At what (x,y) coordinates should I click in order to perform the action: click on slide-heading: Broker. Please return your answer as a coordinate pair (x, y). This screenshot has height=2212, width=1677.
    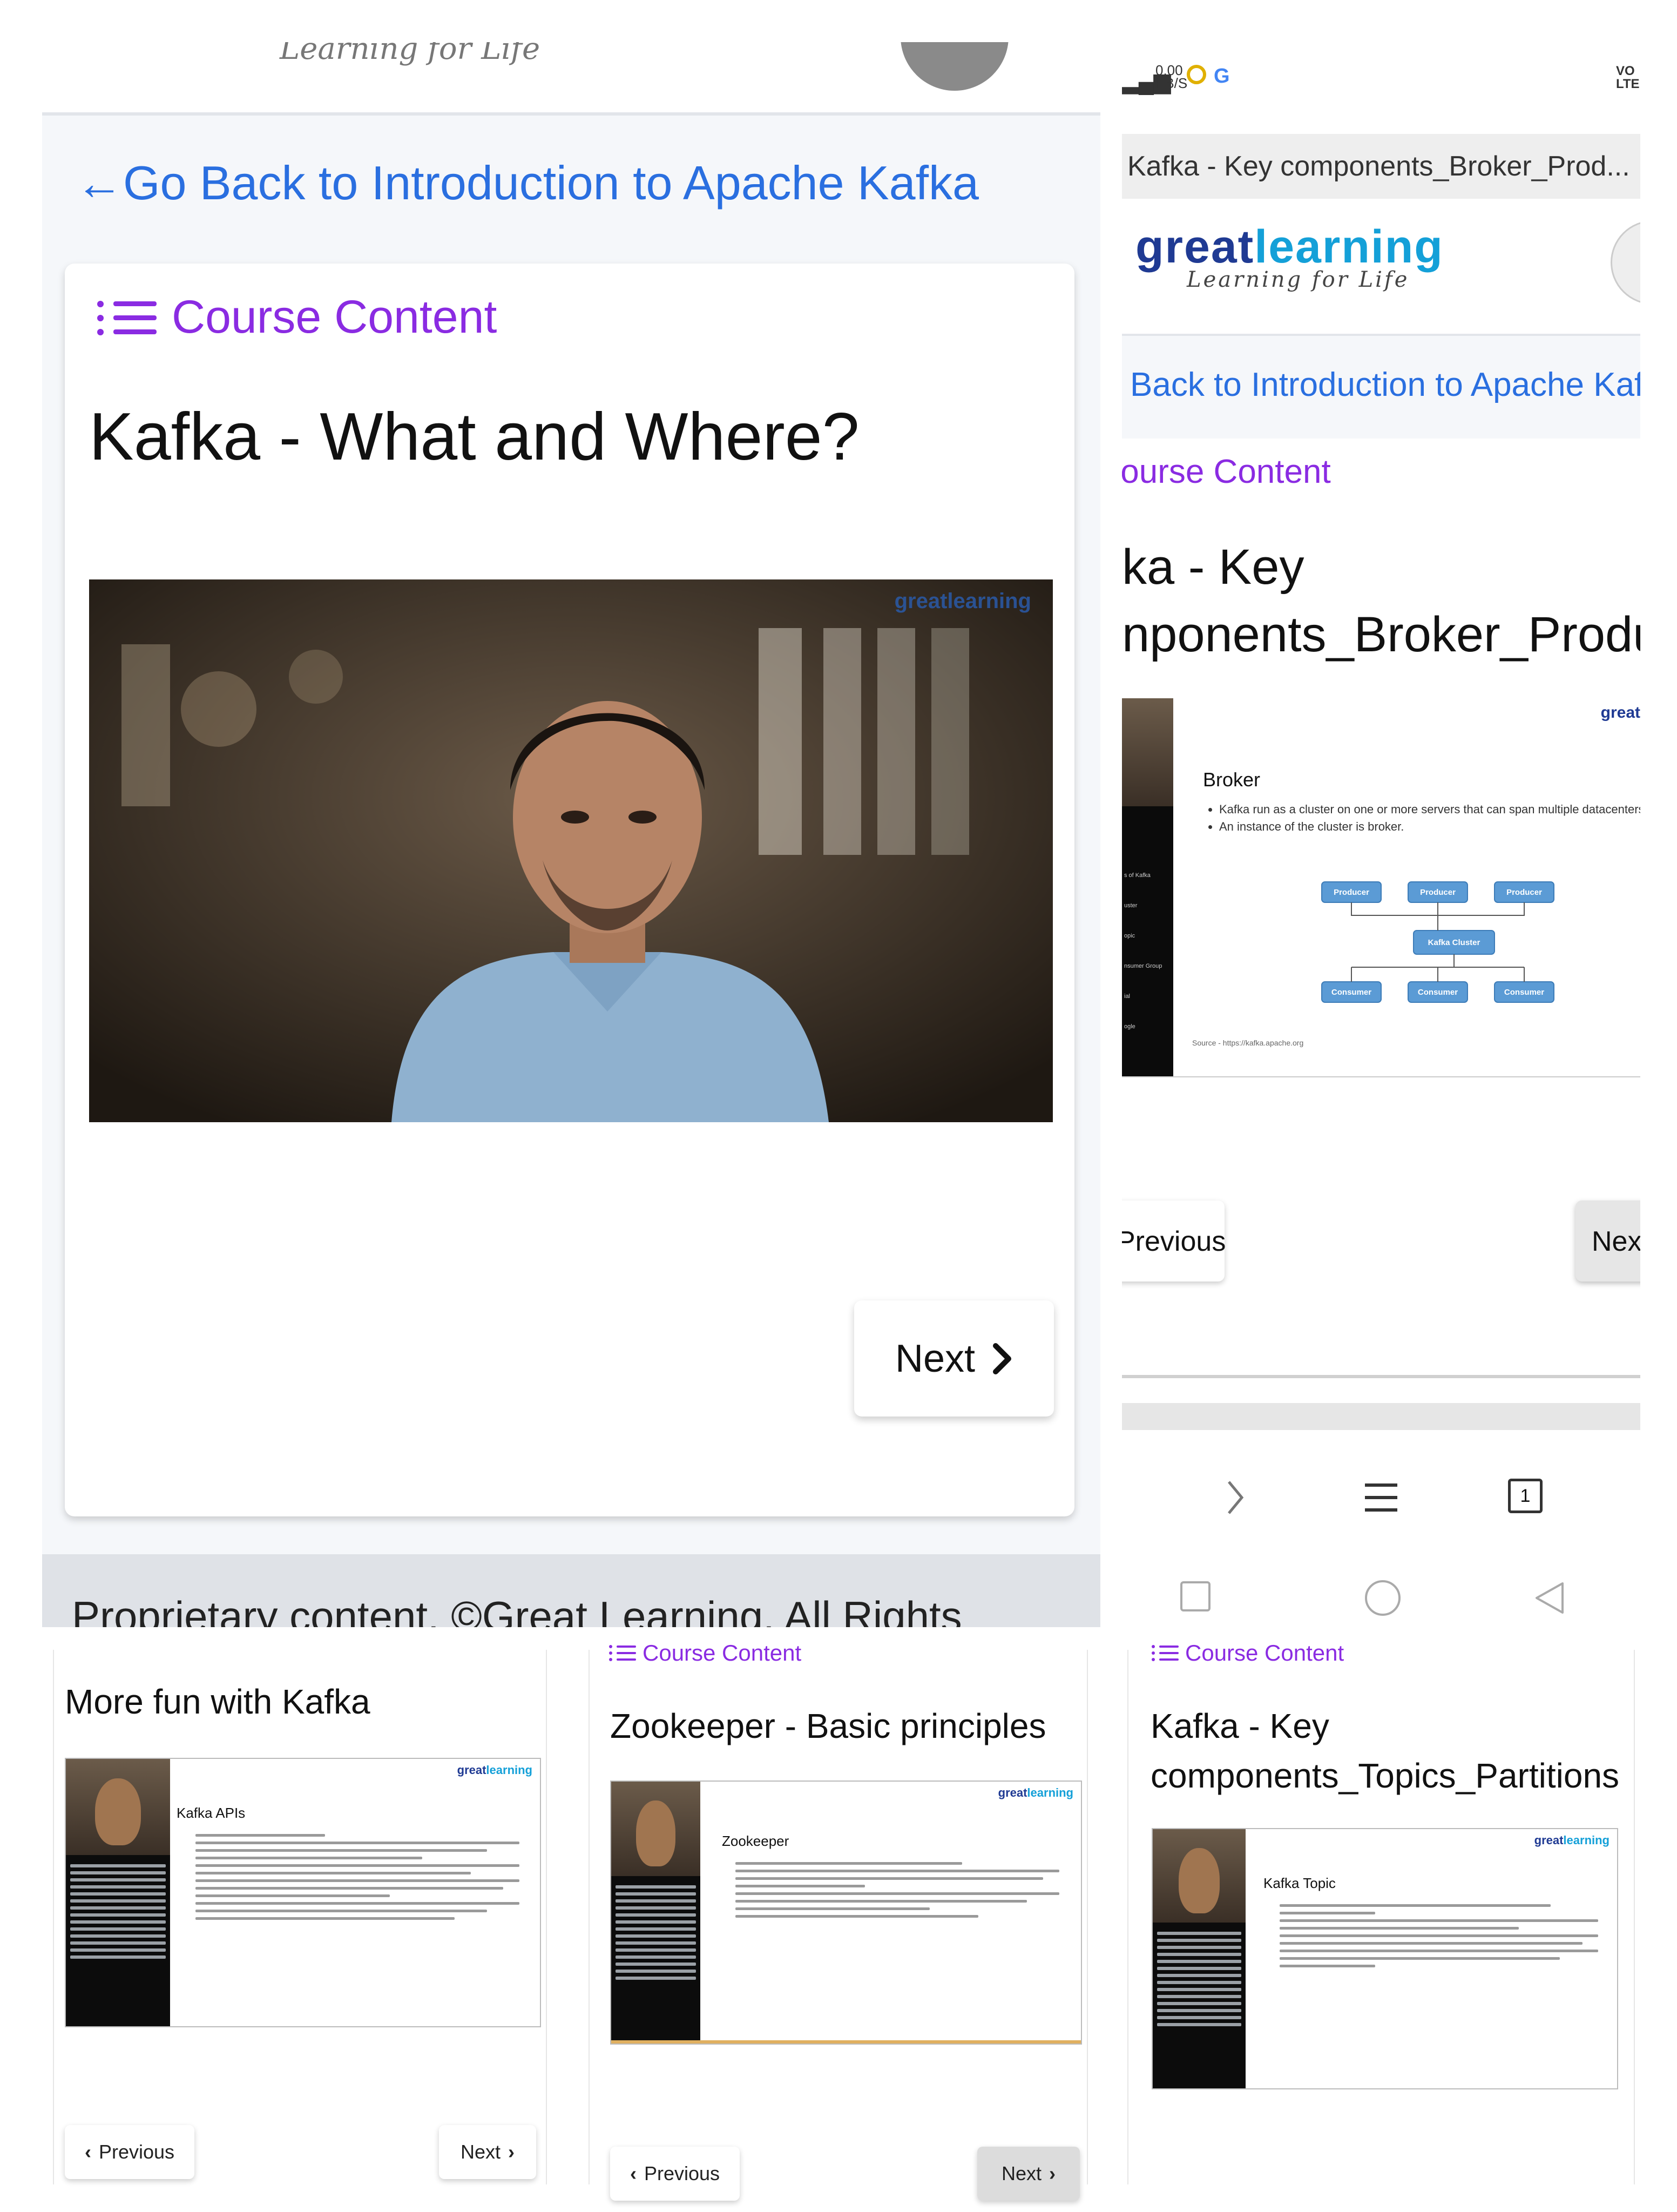
    Looking at the image, I should click on (1232, 779).